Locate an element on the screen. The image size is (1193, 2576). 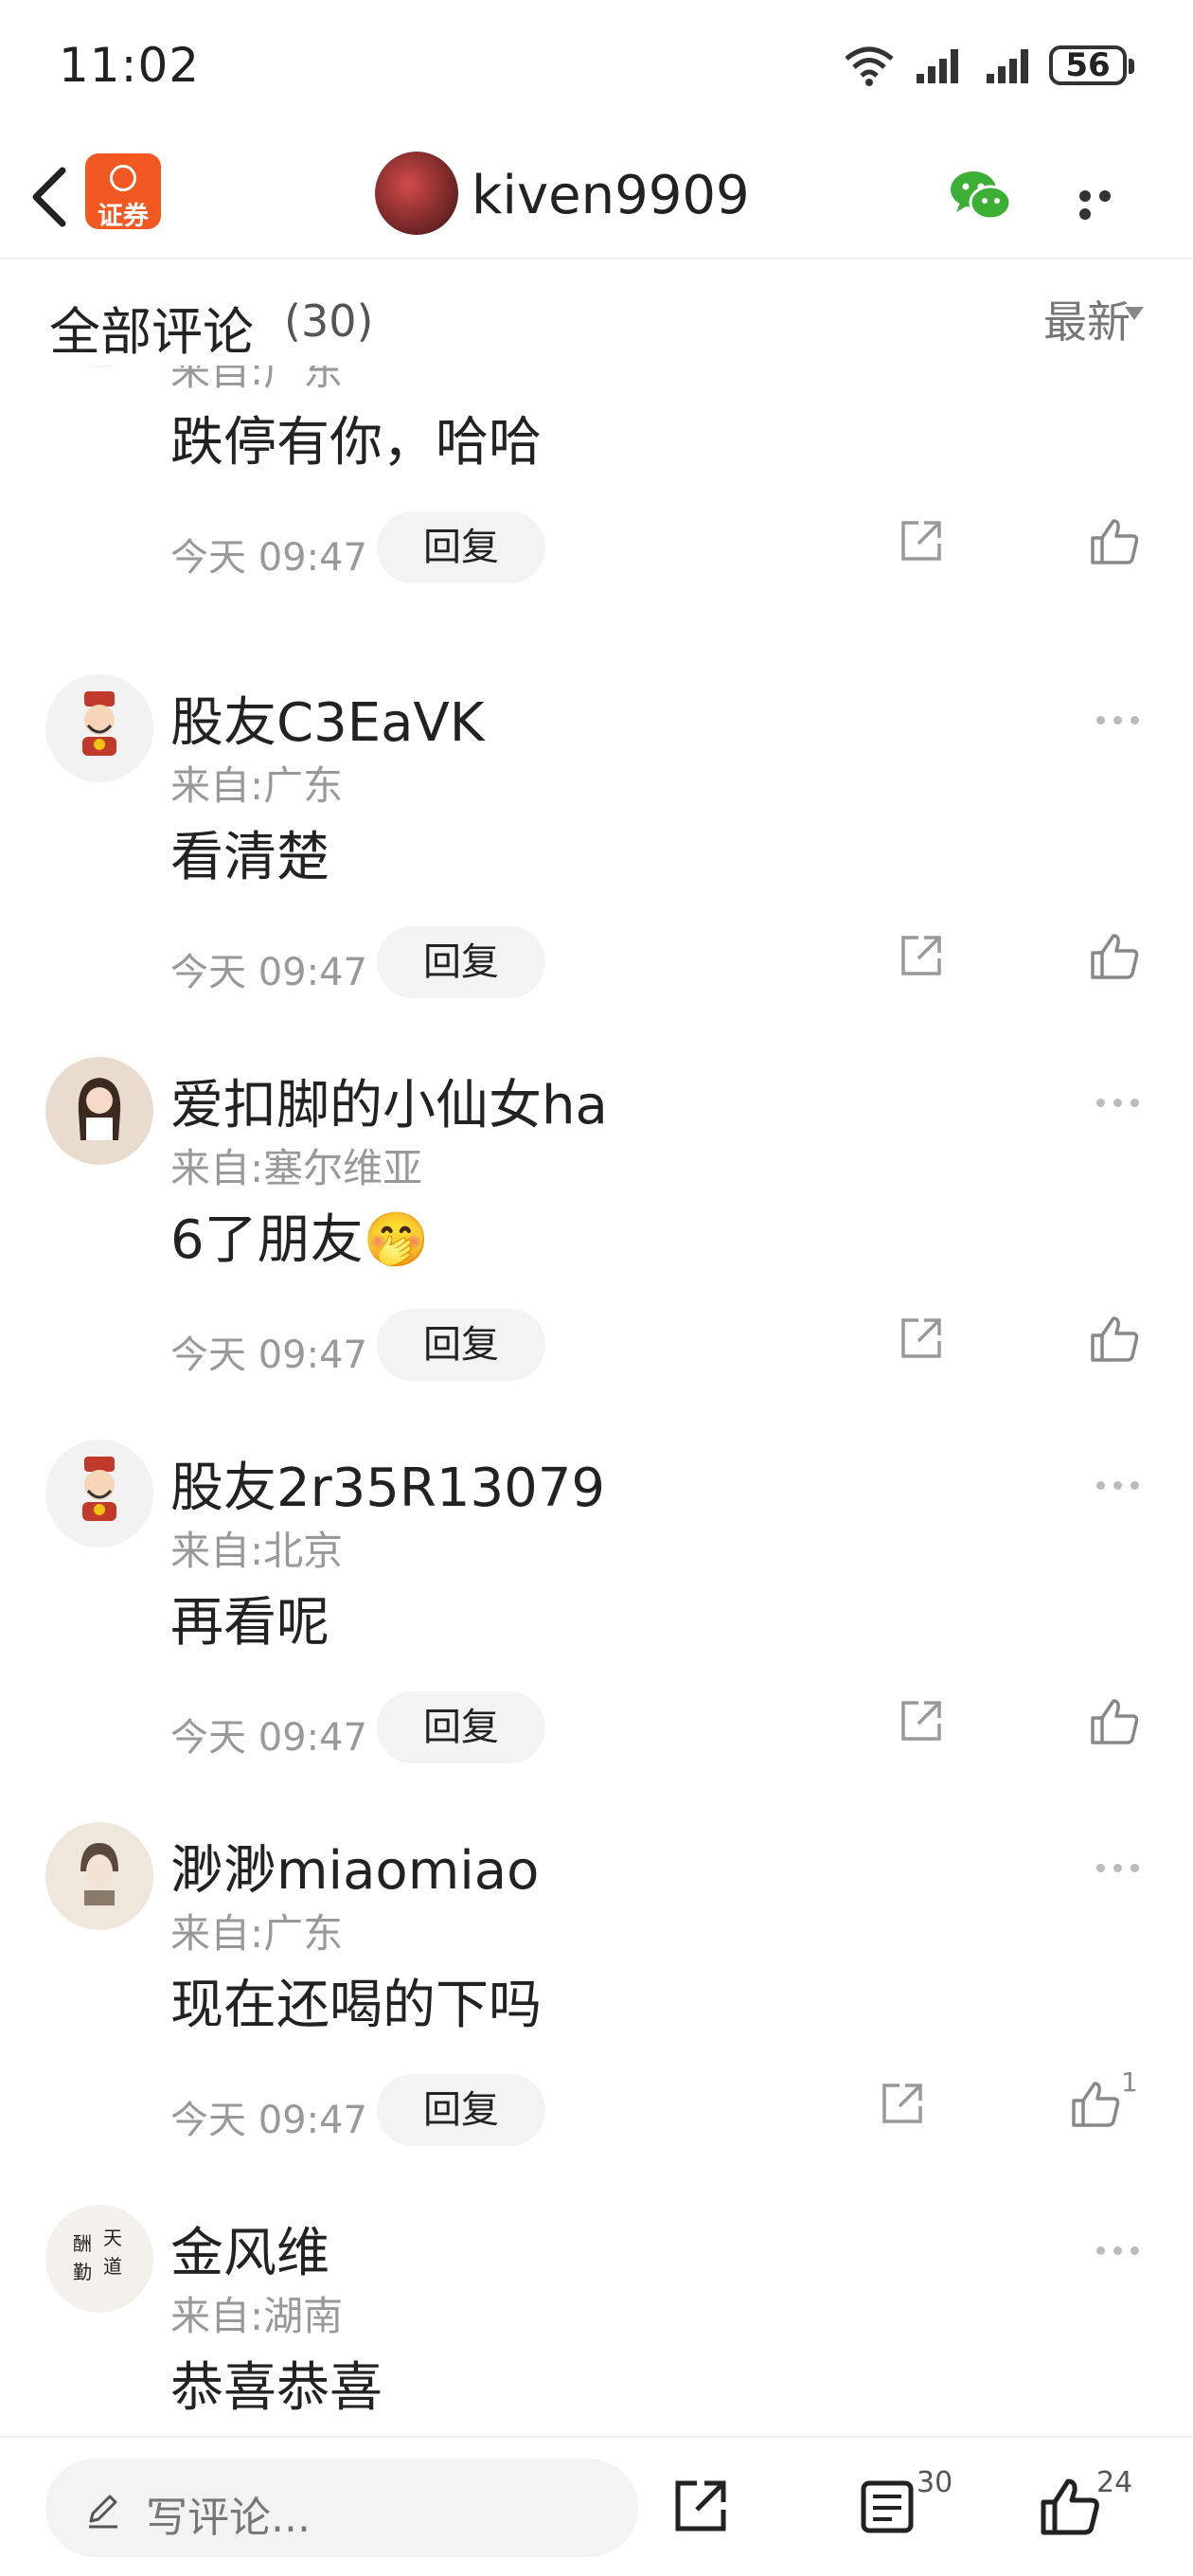
comments-icon is located at coordinates (887, 2506).